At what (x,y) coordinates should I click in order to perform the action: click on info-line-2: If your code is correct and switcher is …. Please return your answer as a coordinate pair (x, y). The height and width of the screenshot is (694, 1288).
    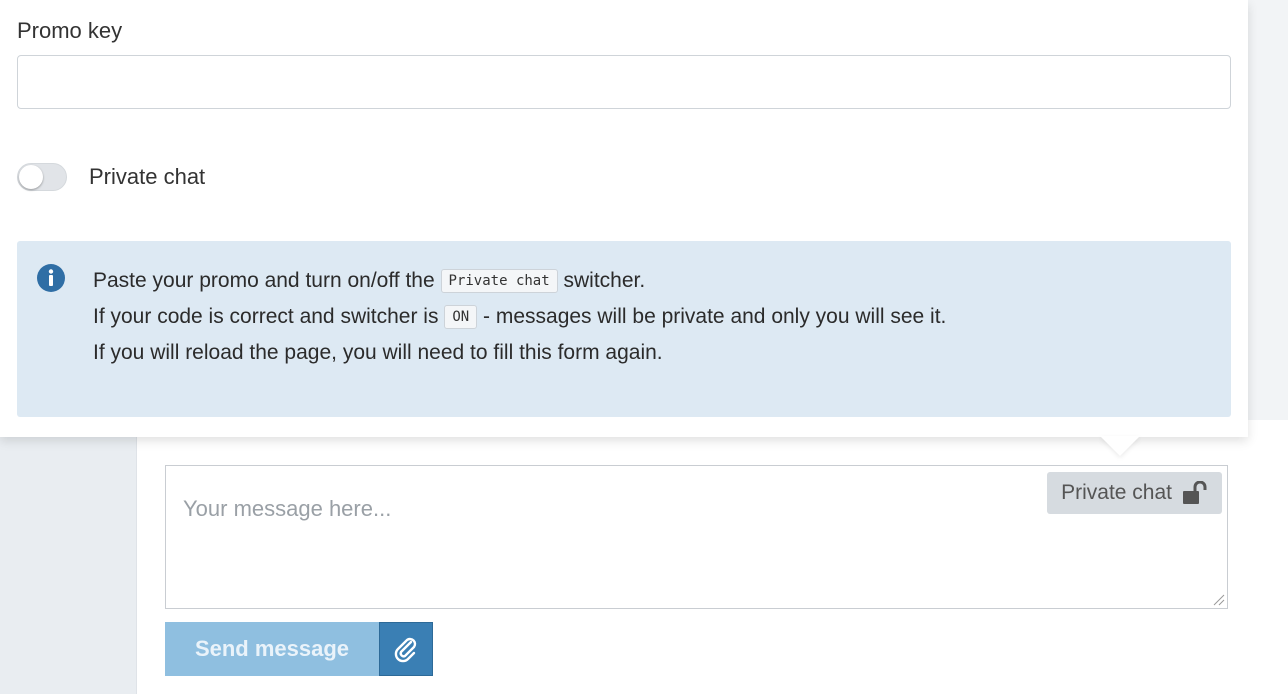
    Looking at the image, I should click on (519, 317).